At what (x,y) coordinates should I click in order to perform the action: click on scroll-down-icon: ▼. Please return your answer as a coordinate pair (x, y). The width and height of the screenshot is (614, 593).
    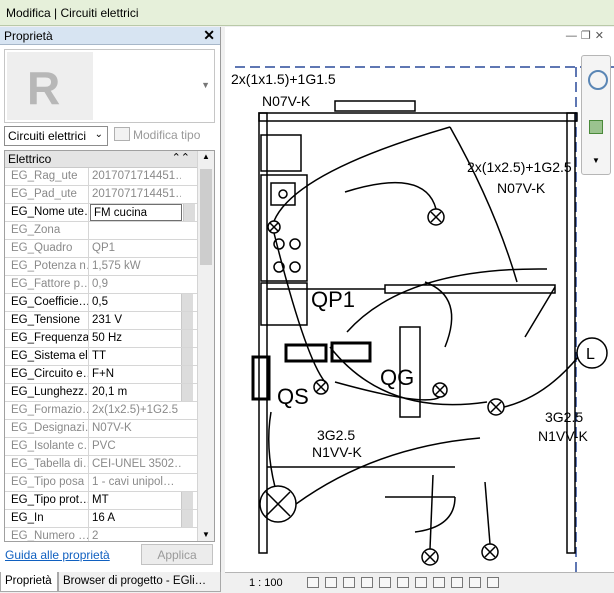
    Looking at the image, I should click on (206, 534).